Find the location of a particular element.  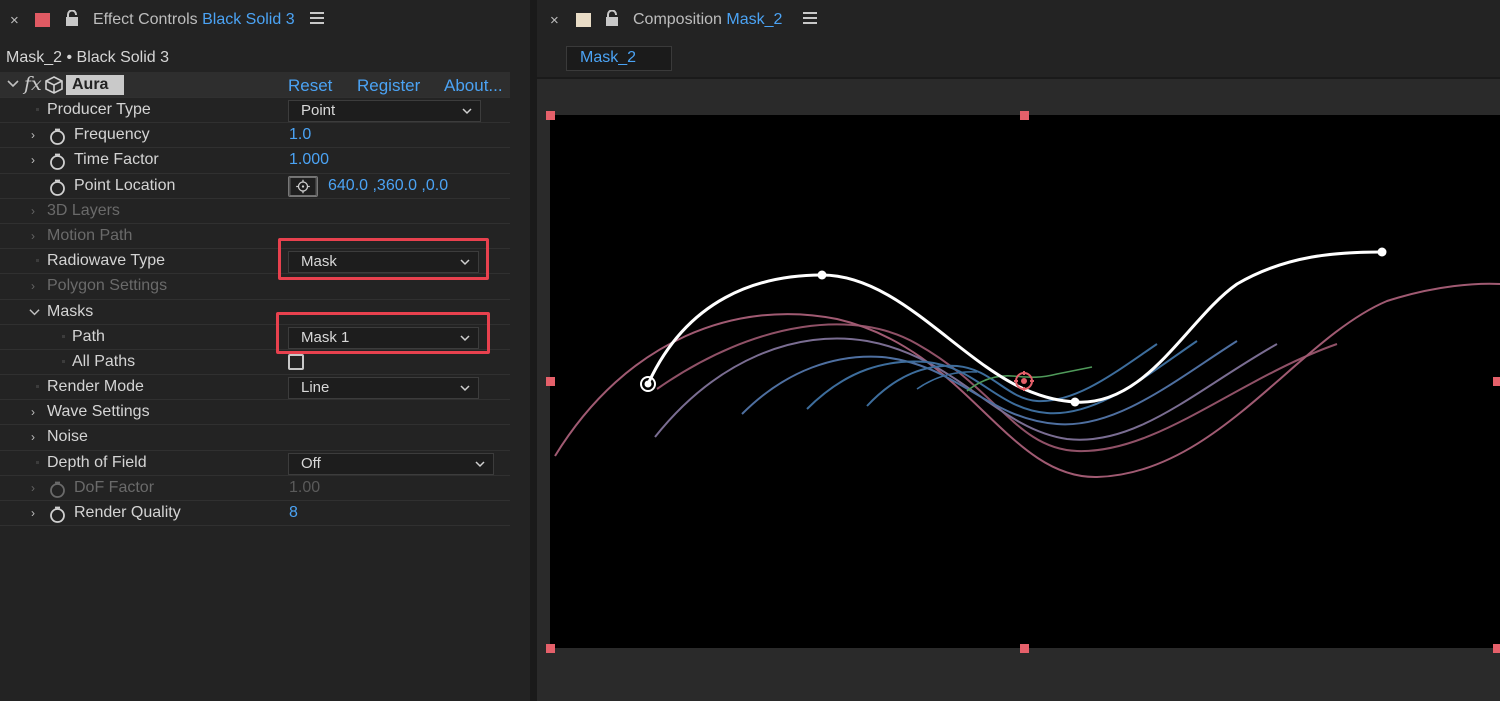

point-location-value: 640.0 ,360.0 ,0.0 is located at coordinates (388, 186).